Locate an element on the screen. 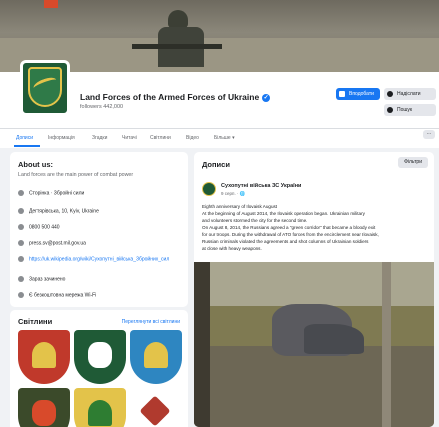 This screenshot has width=439, height=427. tab-mentions: Згадки is located at coordinates (99, 138).